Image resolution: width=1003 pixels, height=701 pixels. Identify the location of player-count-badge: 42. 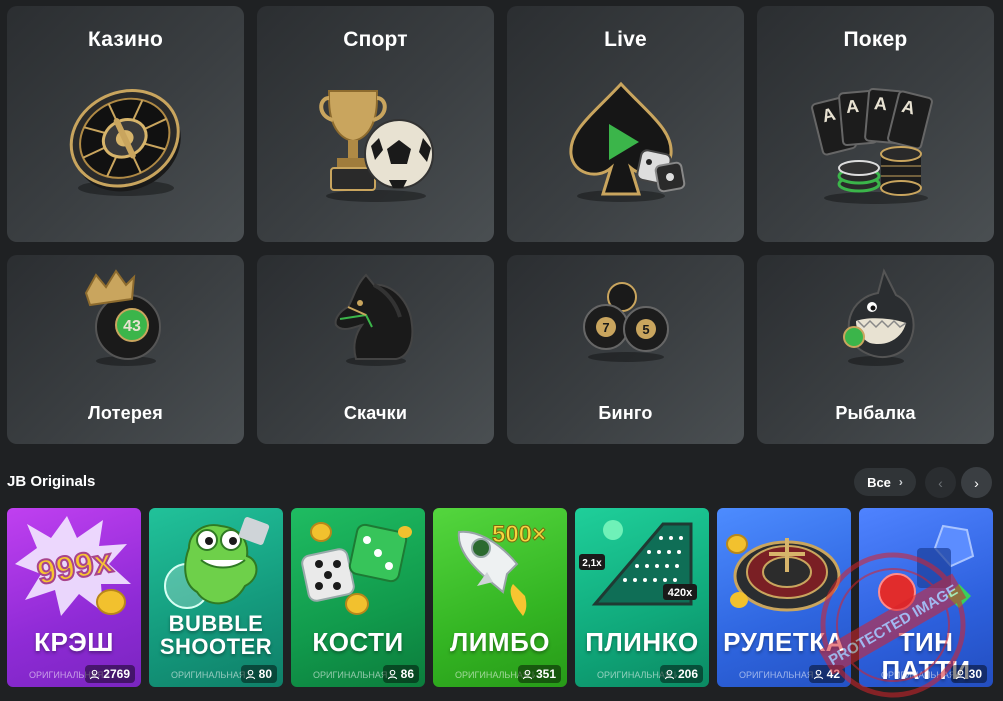
(826, 674).